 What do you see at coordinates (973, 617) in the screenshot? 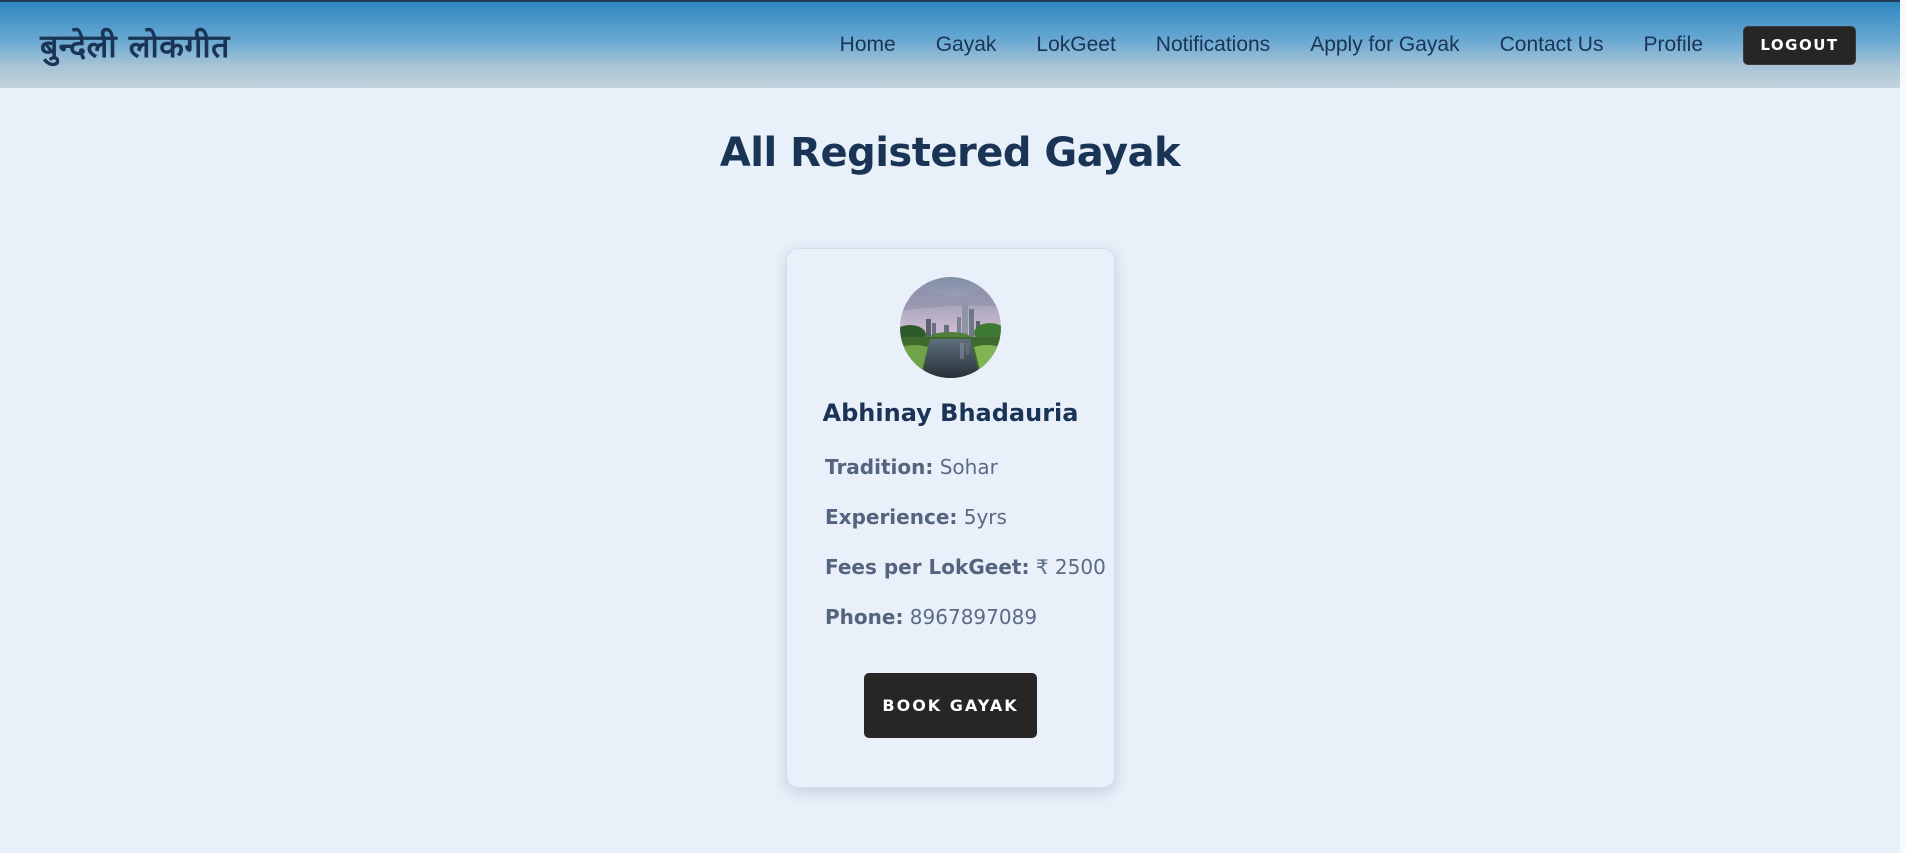
I see `phone-value: 8967897089` at bounding box center [973, 617].